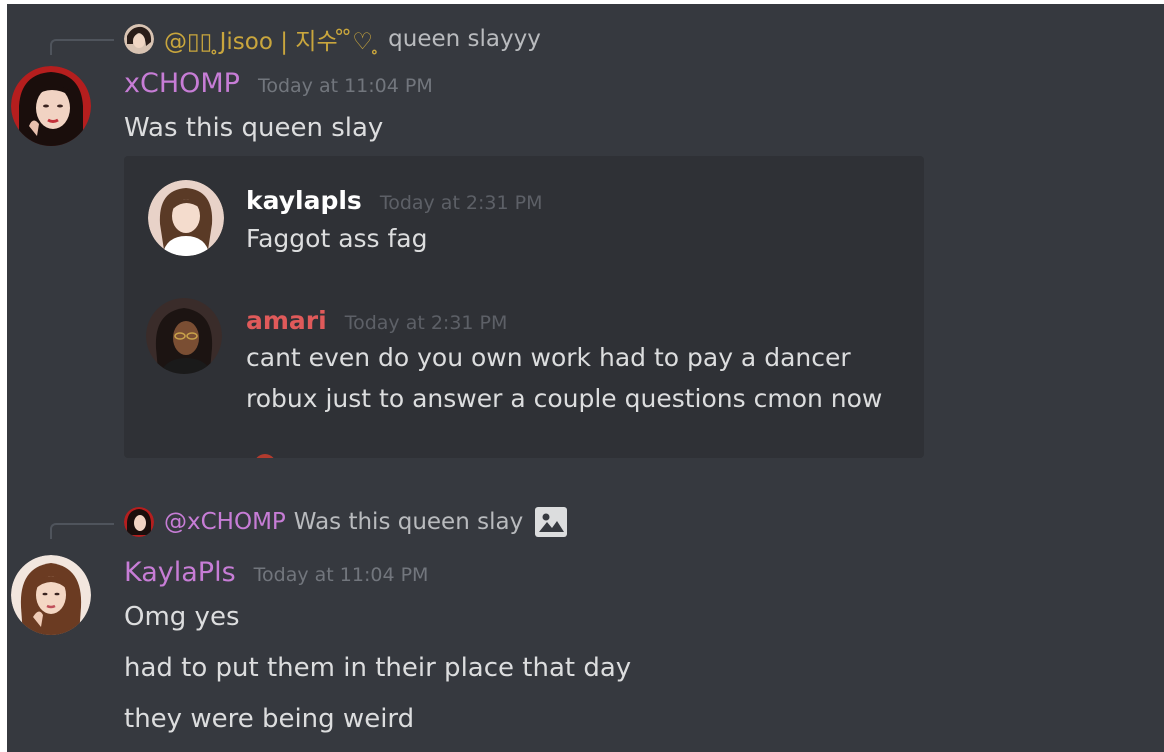  What do you see at coordinates (254, 128) in the screenshot?
I see `message-text: Was this queen slay` at bounding box center [254, 128].